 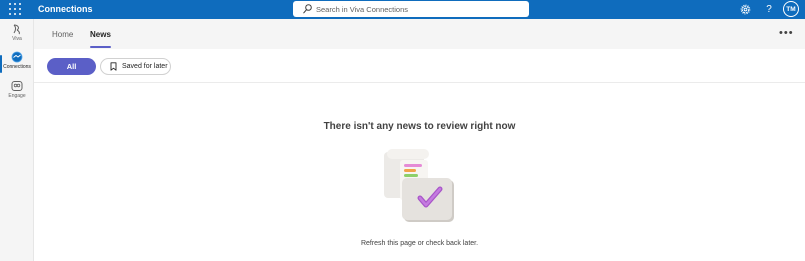 I want to click on search-box, so click(x=411, y=9).